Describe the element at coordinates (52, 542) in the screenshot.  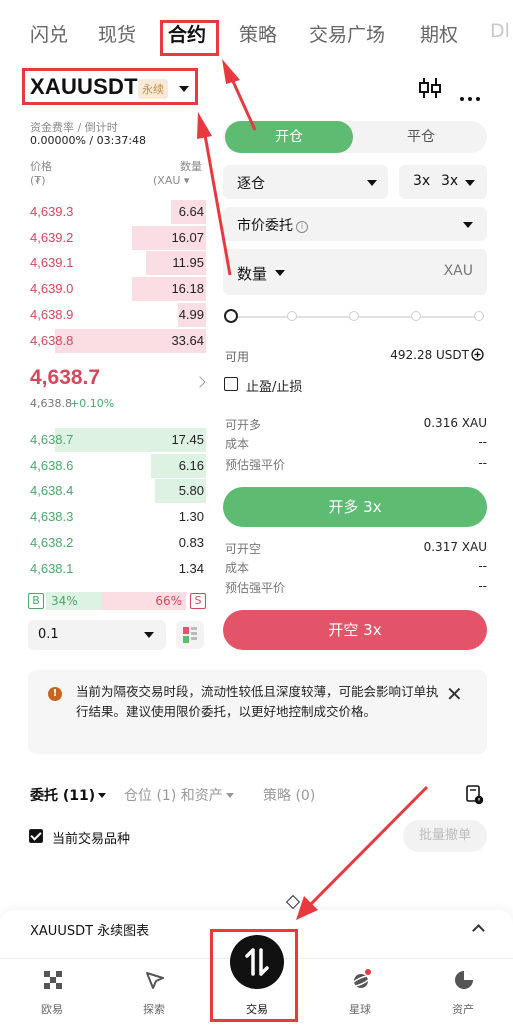
I see `row-price: 4,638.2` at that location.